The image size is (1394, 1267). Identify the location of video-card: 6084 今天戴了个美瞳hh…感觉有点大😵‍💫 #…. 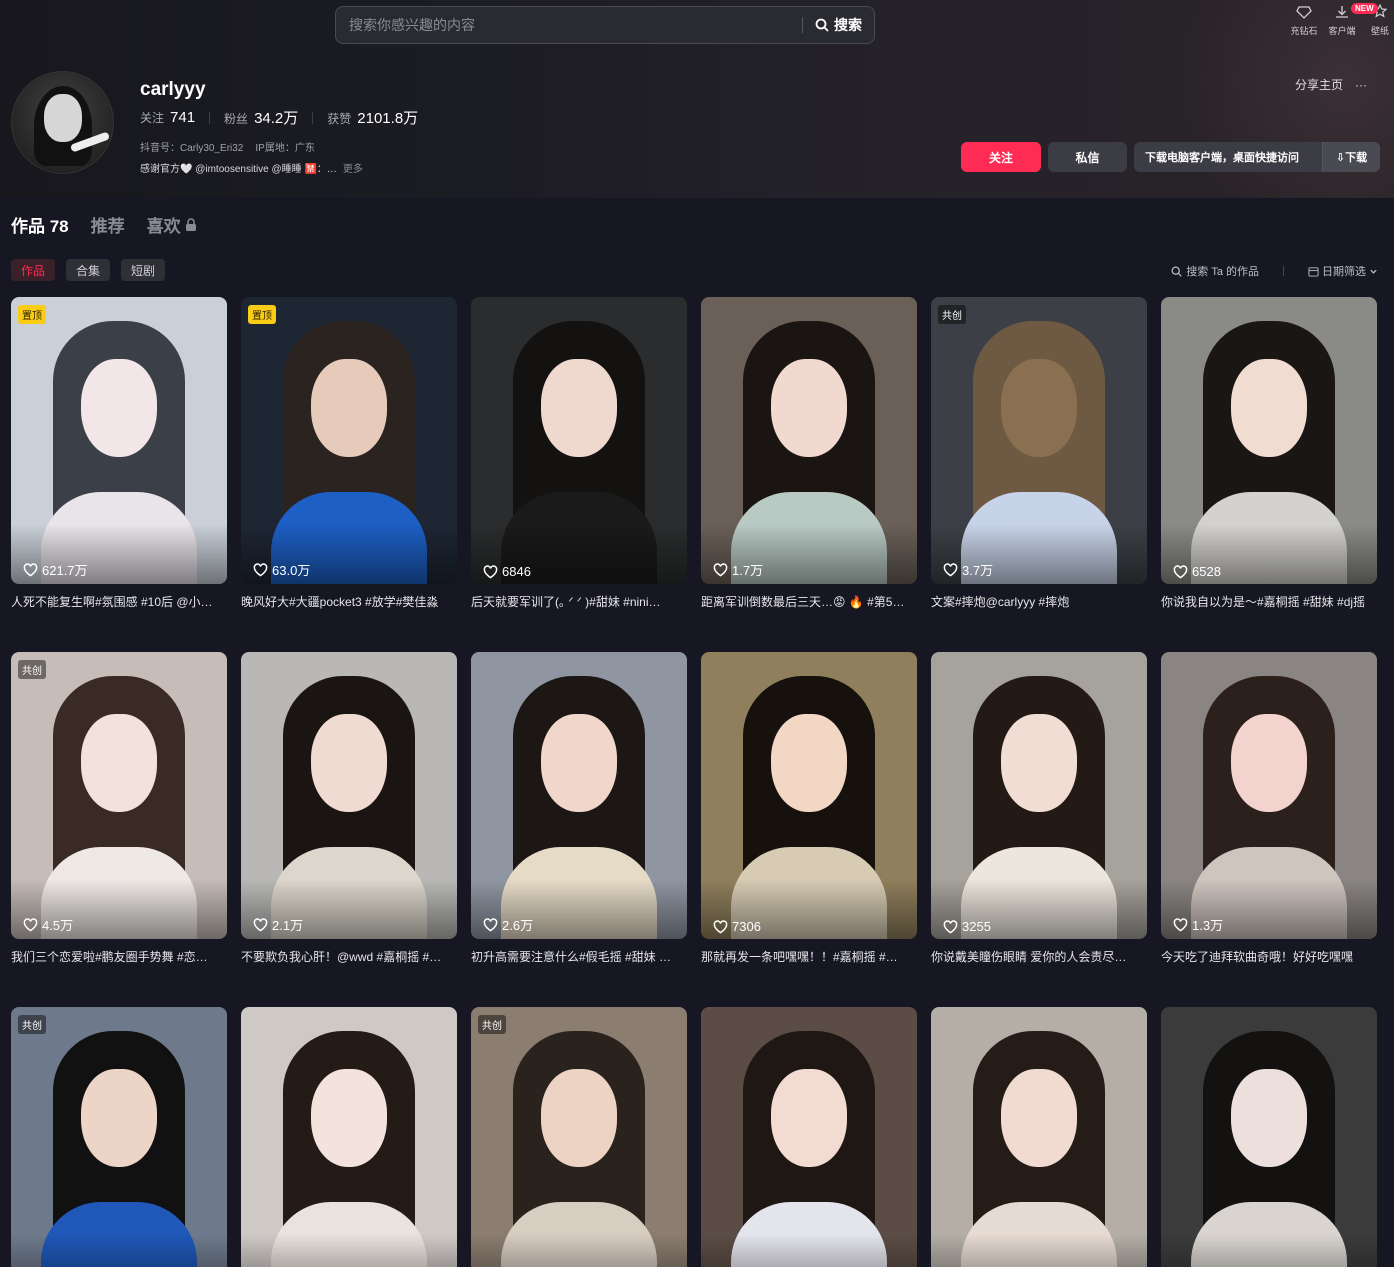
(809, 1137).